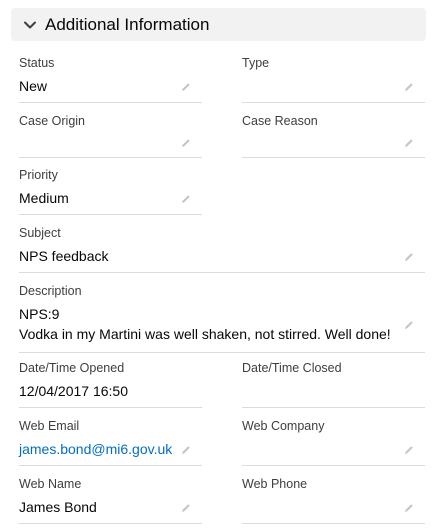 This screenshot has width=437, height=529. Describe the element at coordinates (73, 391) in the screenshot. I see `field-value: 12/04/2017 16:50` at that location.